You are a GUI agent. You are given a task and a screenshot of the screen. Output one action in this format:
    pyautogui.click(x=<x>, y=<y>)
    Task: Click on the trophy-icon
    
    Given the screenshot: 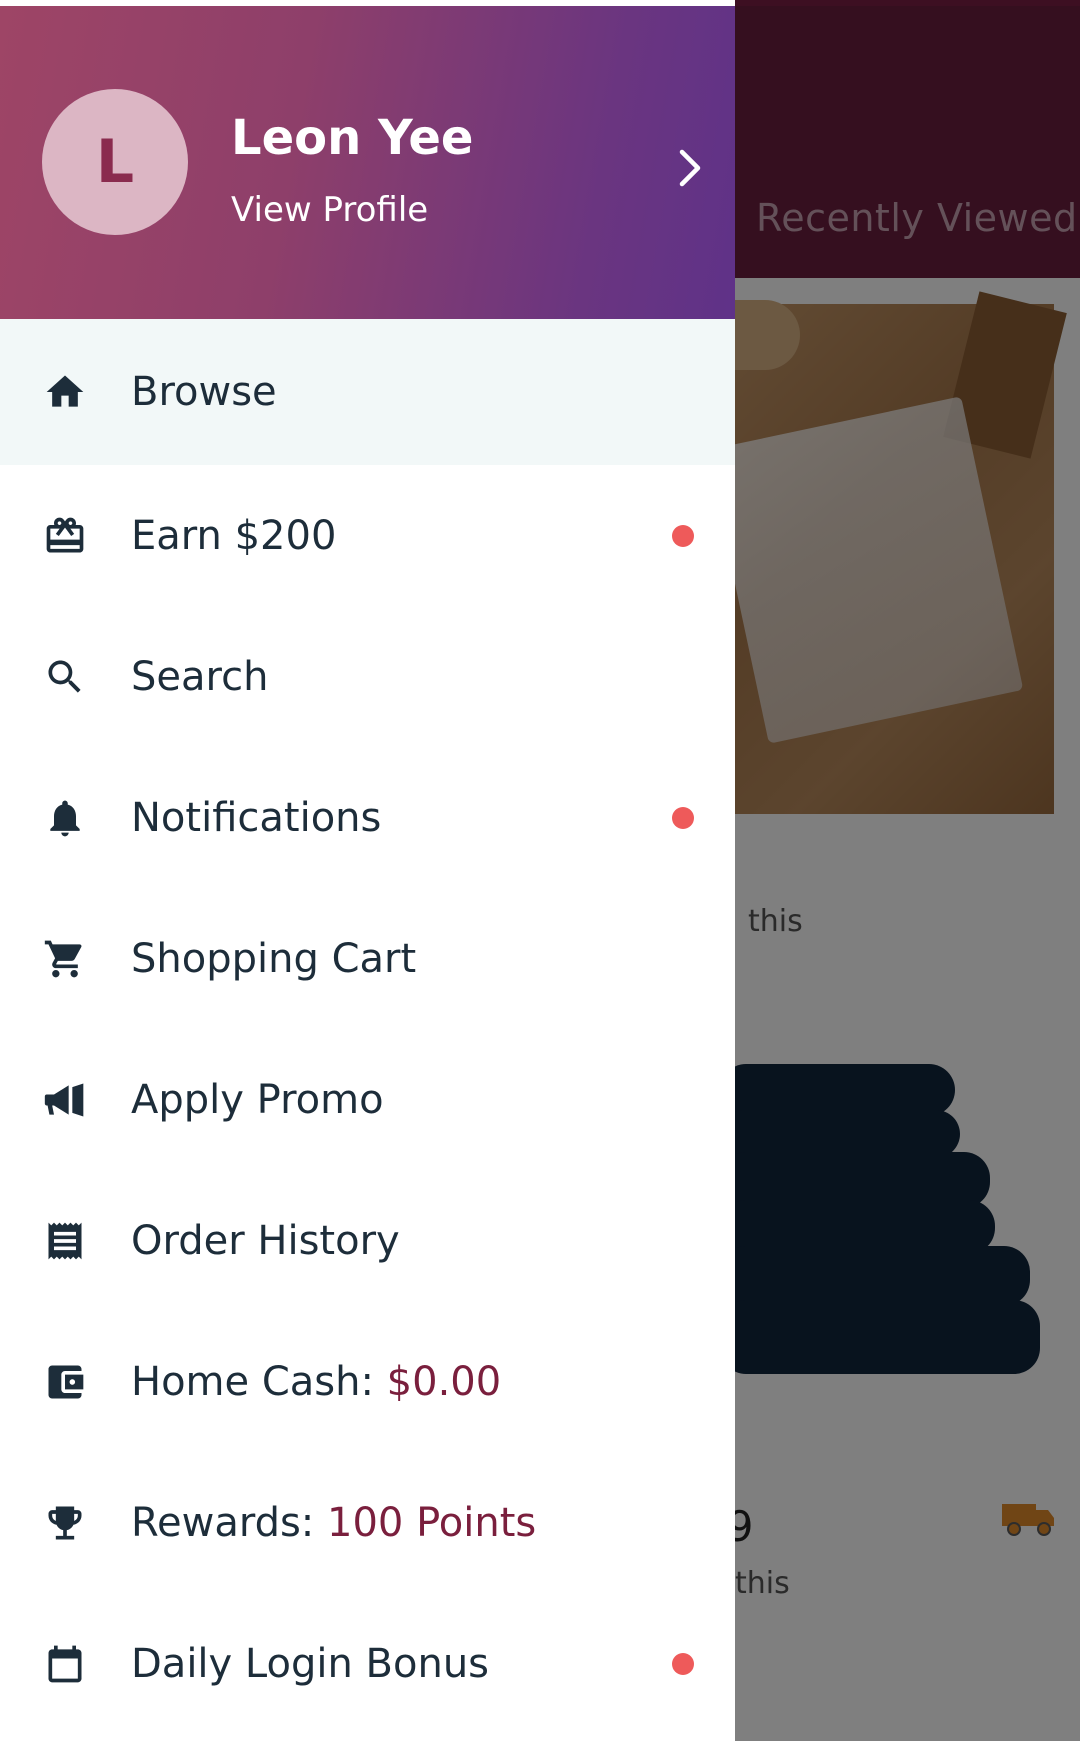 What is the action you would take?
    pyautogui.click(x=65, y=1523)
    